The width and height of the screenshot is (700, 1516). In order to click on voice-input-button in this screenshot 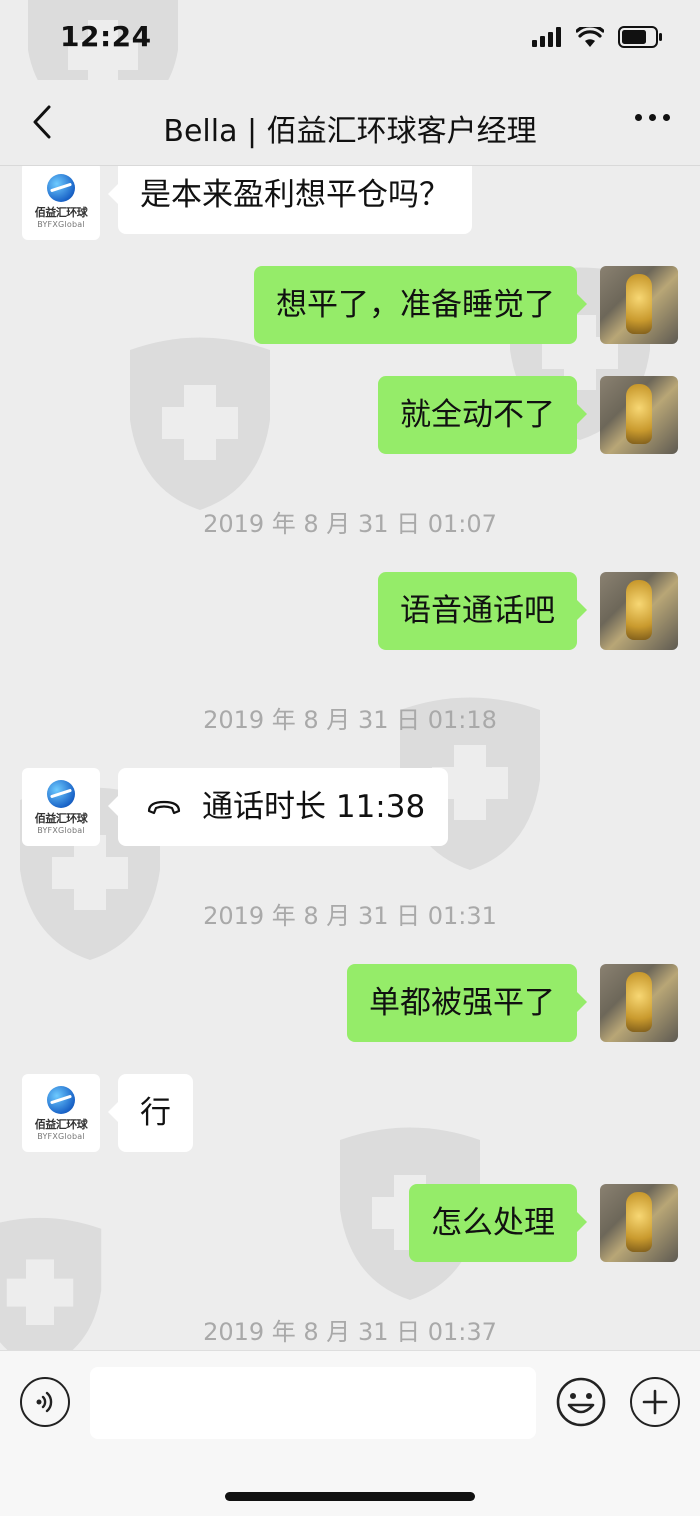, I will do `click(45, 1402)`.